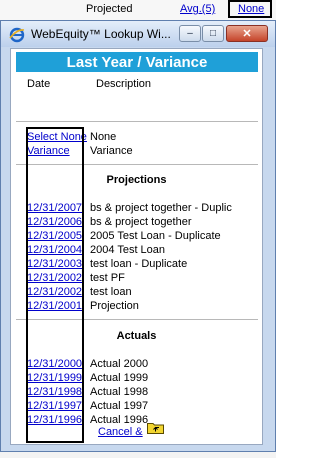  I want to click on description-column-header: Description, so click(124, 84).